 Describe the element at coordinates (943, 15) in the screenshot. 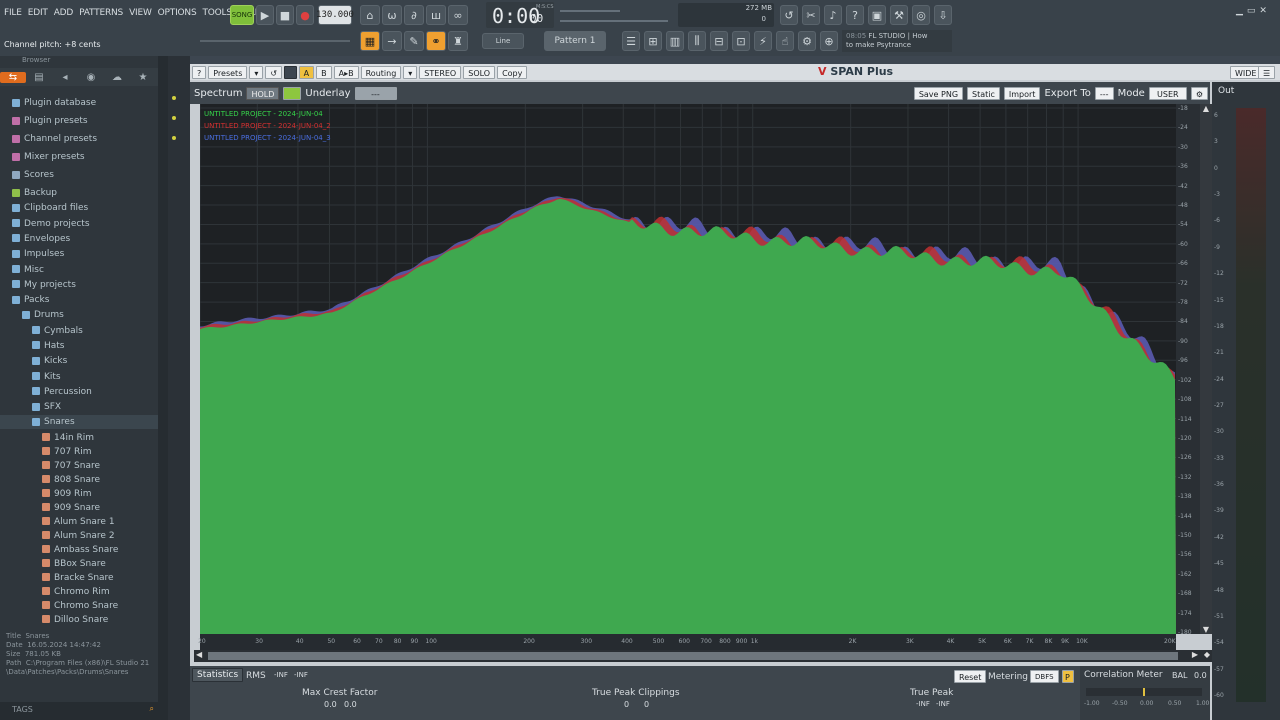

I see `download-icon: ⇩` at that location.